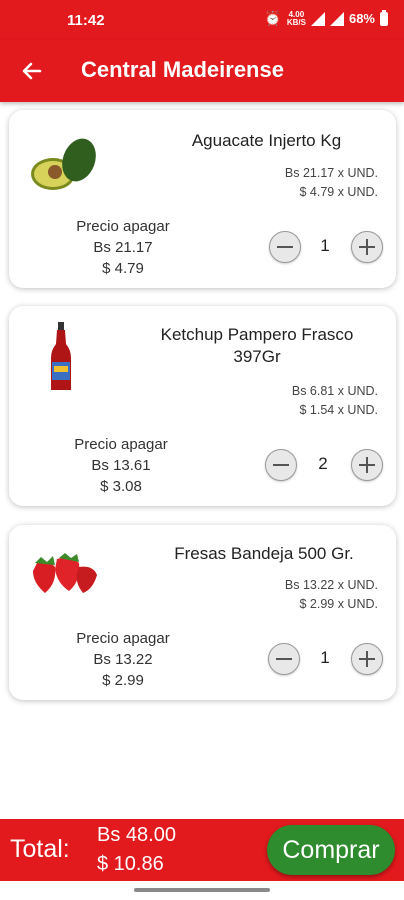 The image size is (404, 900). What do you see at coordinates (273, 18) in the screenshot?
I see `alarm-icon: ⏰` at bounding box center [273, 18].